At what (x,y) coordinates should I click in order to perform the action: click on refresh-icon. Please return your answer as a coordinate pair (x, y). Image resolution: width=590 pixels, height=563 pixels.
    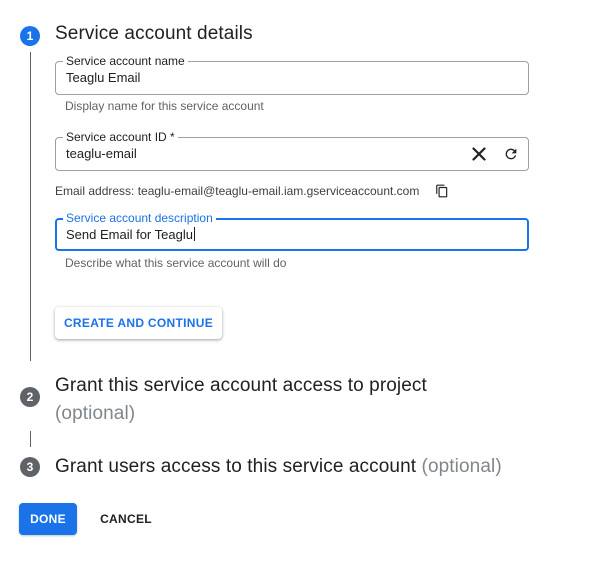
    Looking at the image, I should click on (511, 154).